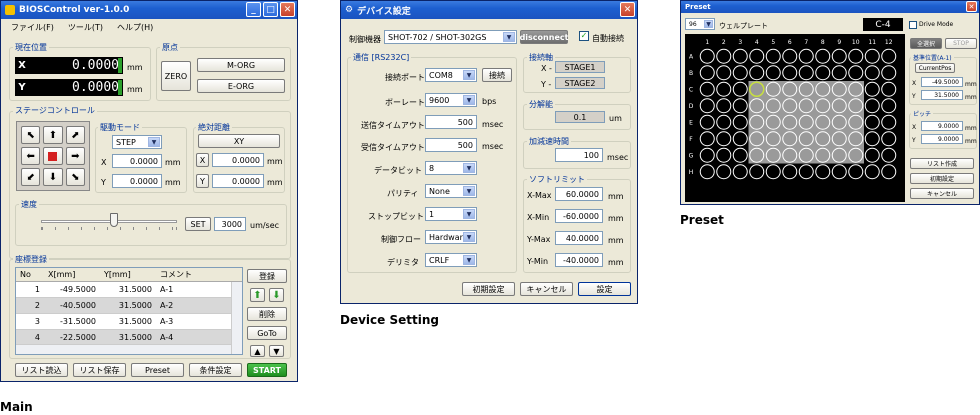  What do you see at coordinates (53, 177) in the screenshot?
I see `jog-down-icon: ⬇` at bounding box center [53, 177].